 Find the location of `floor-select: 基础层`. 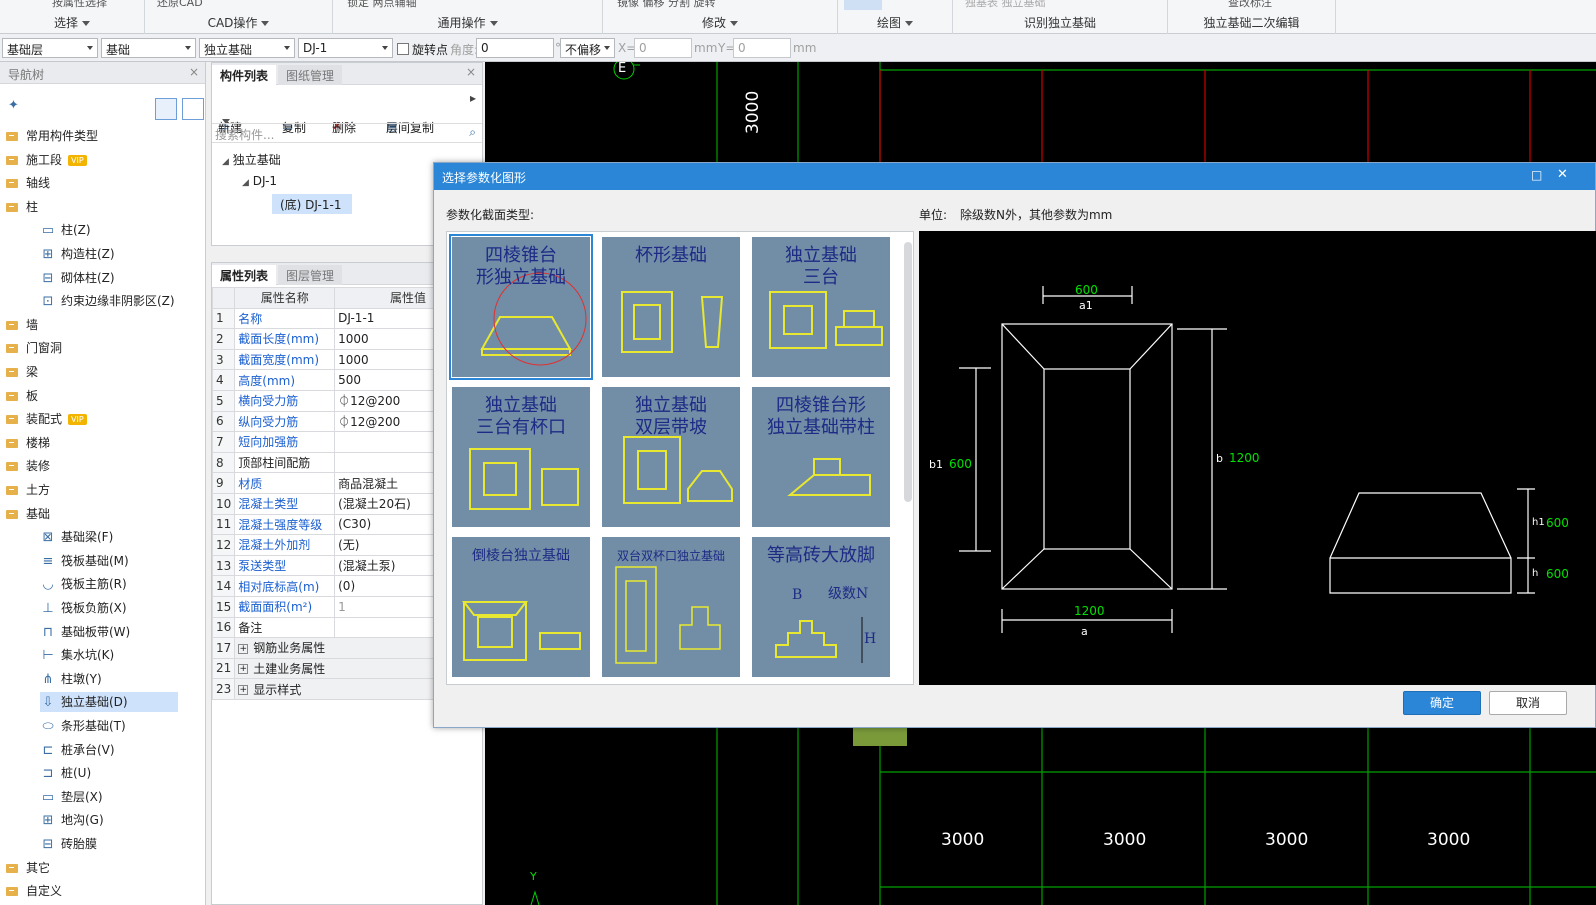

floor-select: 基础层 is located at coordinates (50, 48).